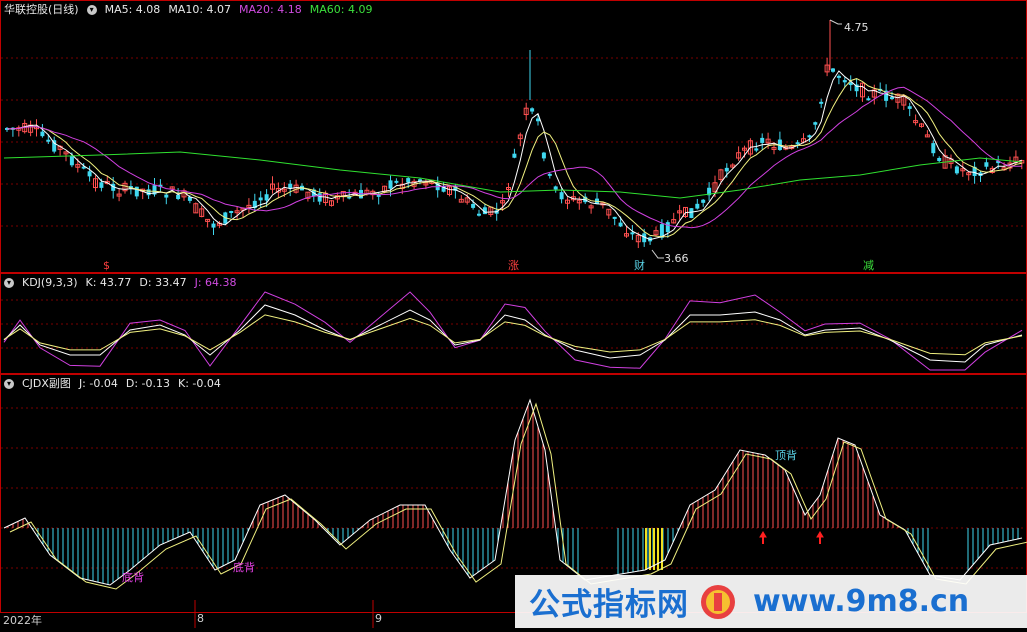  I want to click on kdj-lines, so click(513, 331).